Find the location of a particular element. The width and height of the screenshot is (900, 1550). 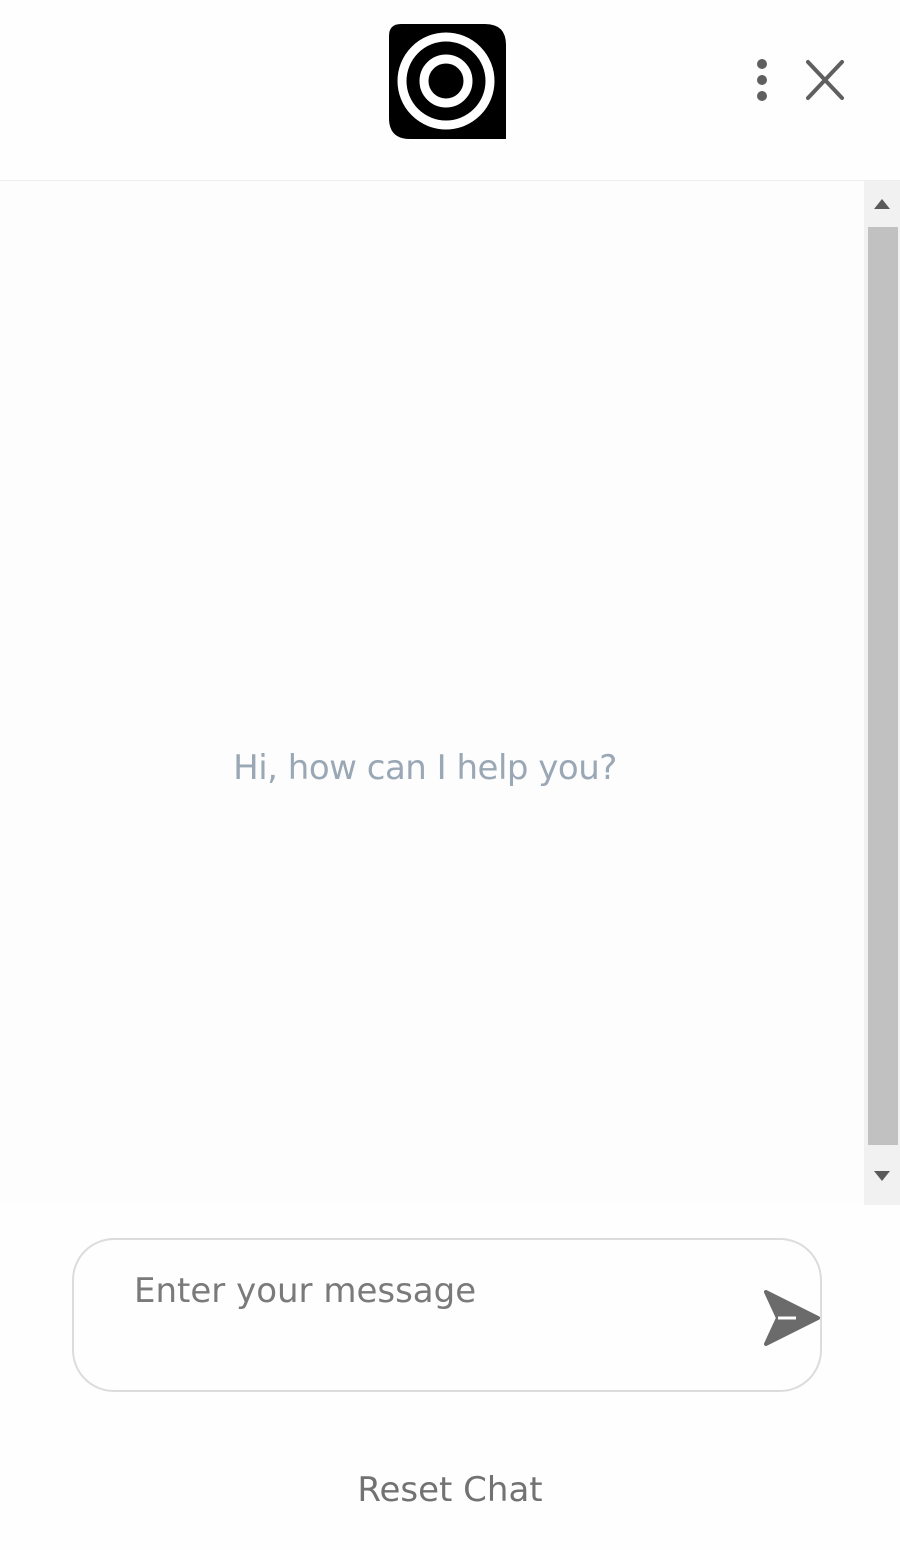

more-options-button is located at coordinates (762, 80).